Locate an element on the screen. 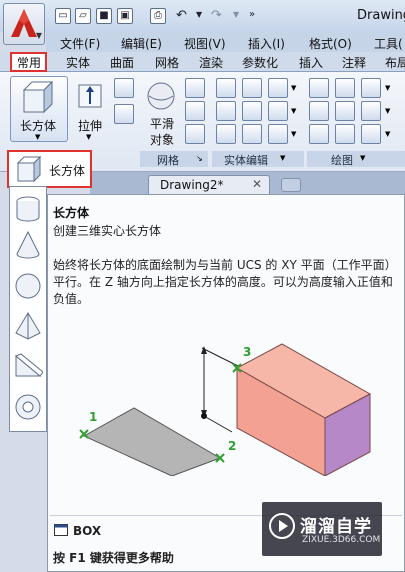 Image resolution: width=405 pixels, height=572 pixels. chevron-down-icon: ▼ is located at coordinates (38, 35).